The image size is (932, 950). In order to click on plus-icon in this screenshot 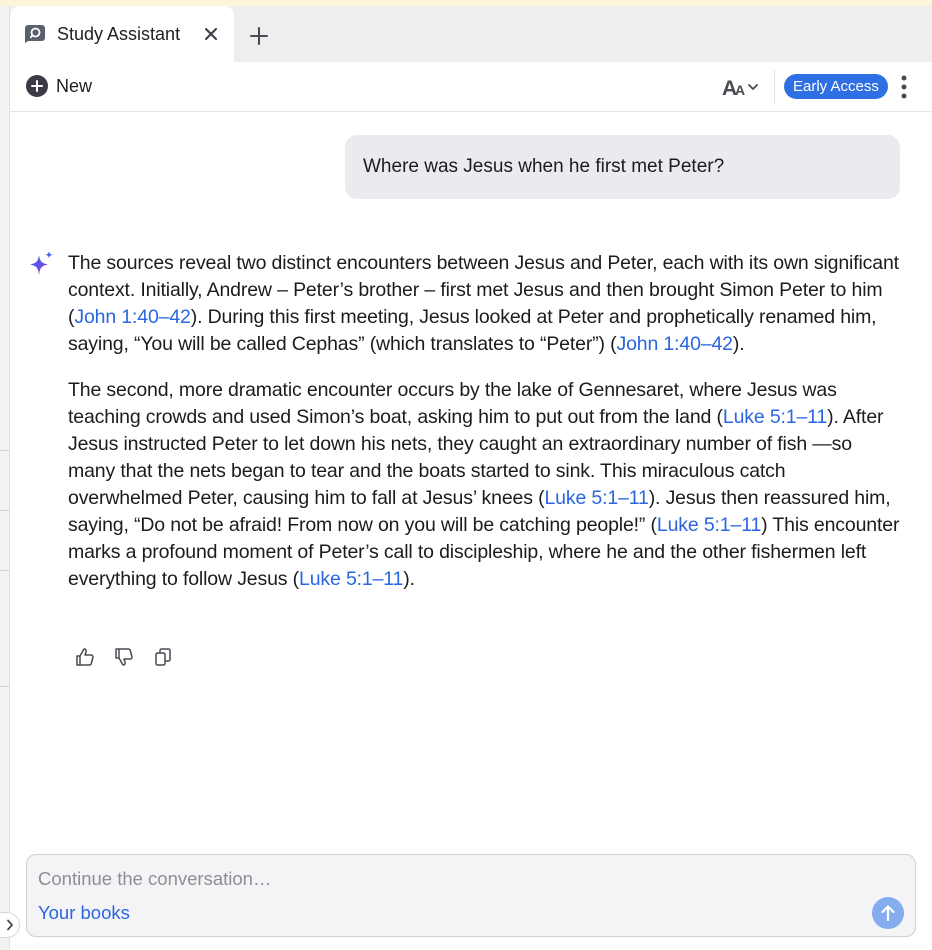, I will do `click(259, 36)`.